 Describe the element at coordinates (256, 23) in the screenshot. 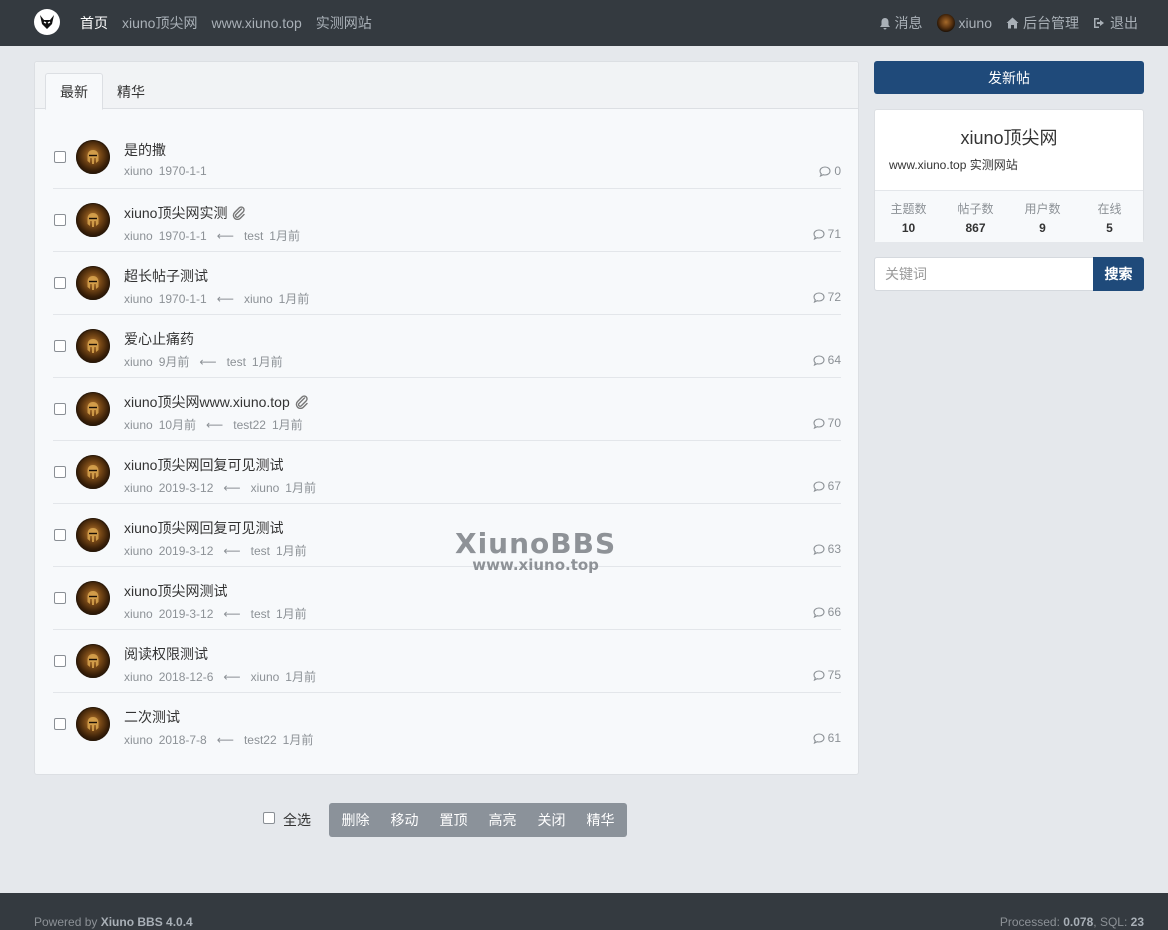

I see `nav-xiuno-url: www.xiuno.top` at that location.